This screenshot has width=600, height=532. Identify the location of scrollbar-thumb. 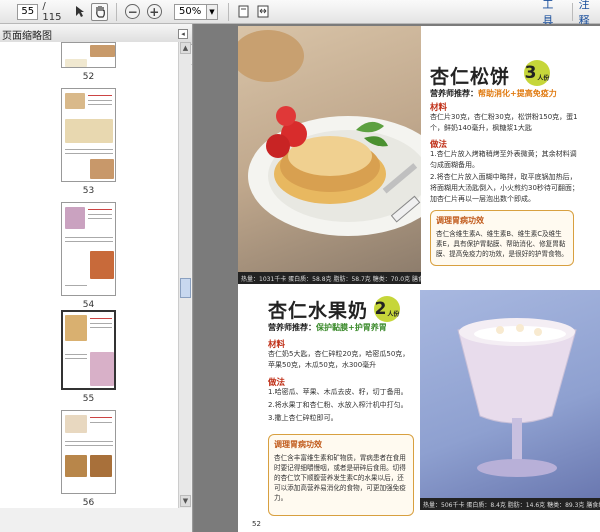
(185, 288).